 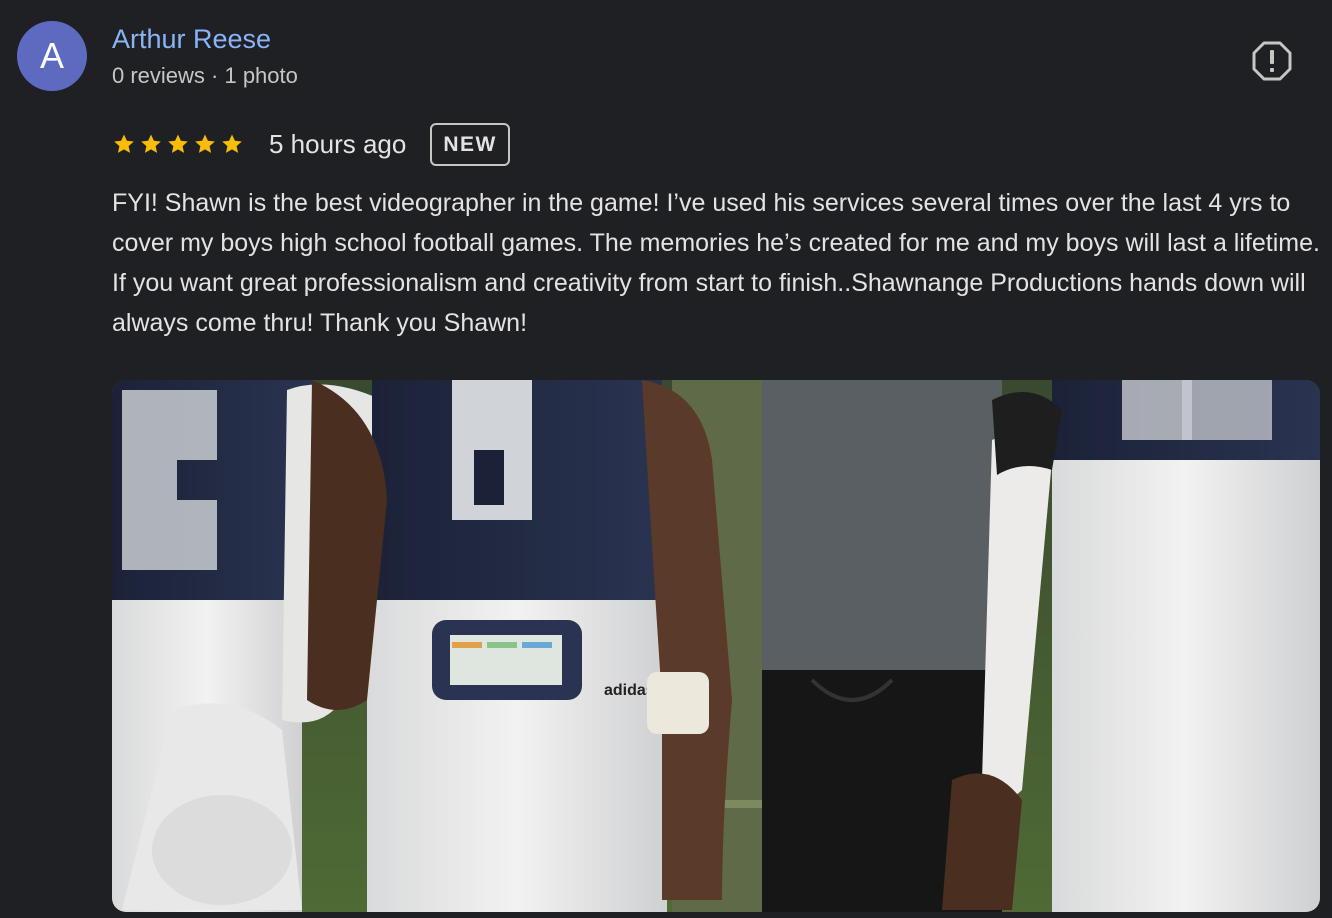 I want to click on new-badge: NEW, so click(x=470, y=144).